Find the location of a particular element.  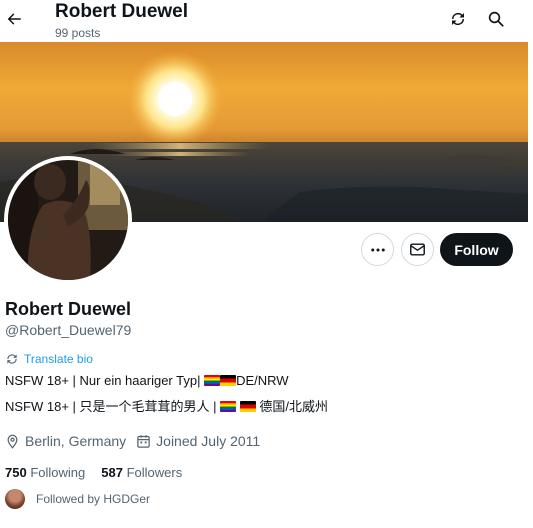

followers-label: Followers is located at coordinates (154, 472).